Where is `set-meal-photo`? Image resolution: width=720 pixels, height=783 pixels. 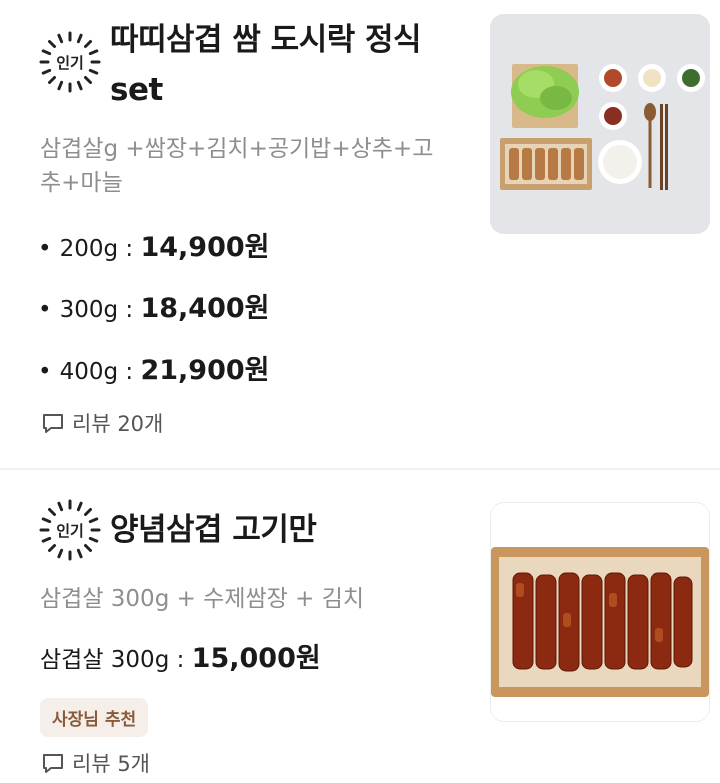 set-meal-photo is located at coordinates (600, 124).